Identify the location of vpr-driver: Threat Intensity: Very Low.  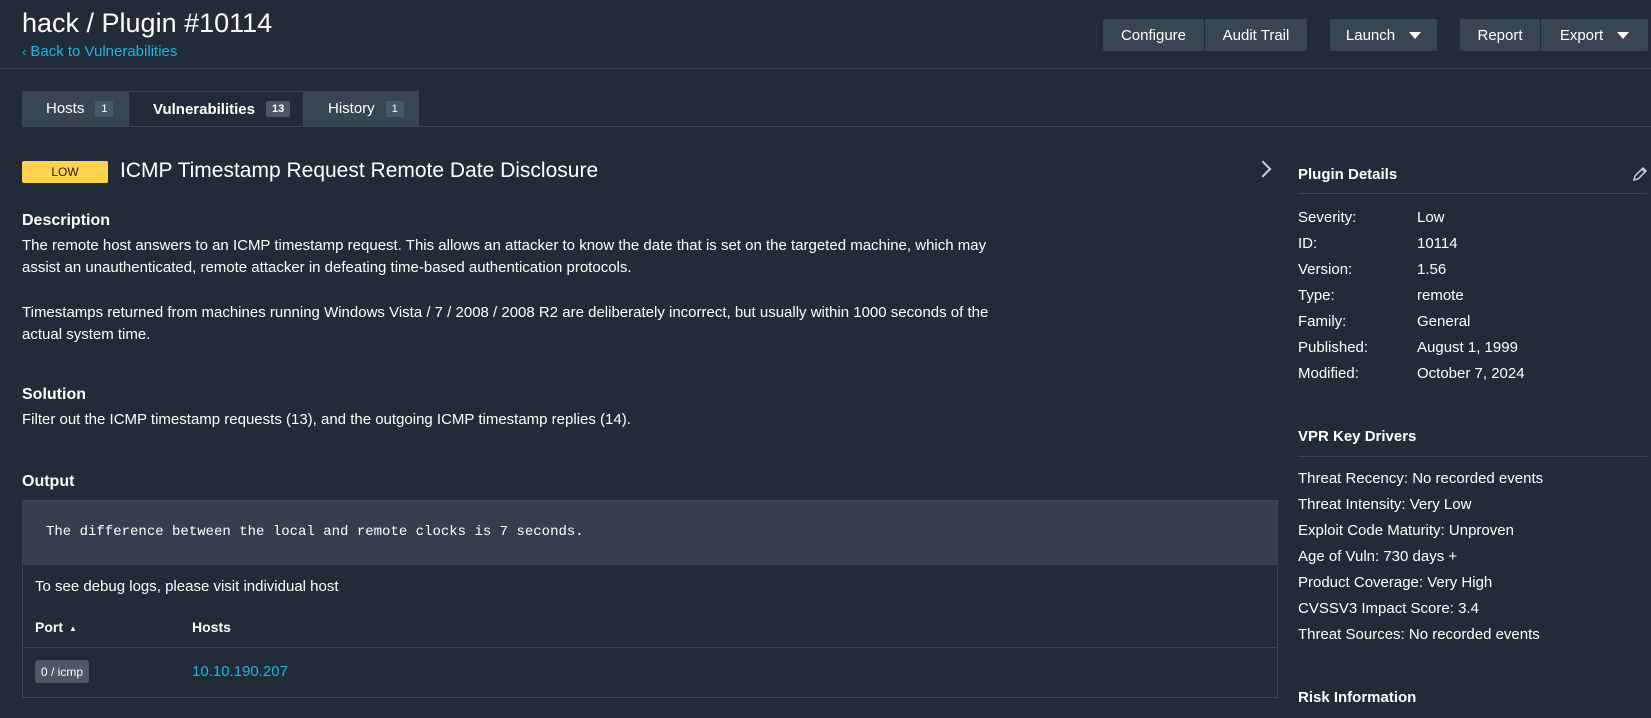
(1385, 504).